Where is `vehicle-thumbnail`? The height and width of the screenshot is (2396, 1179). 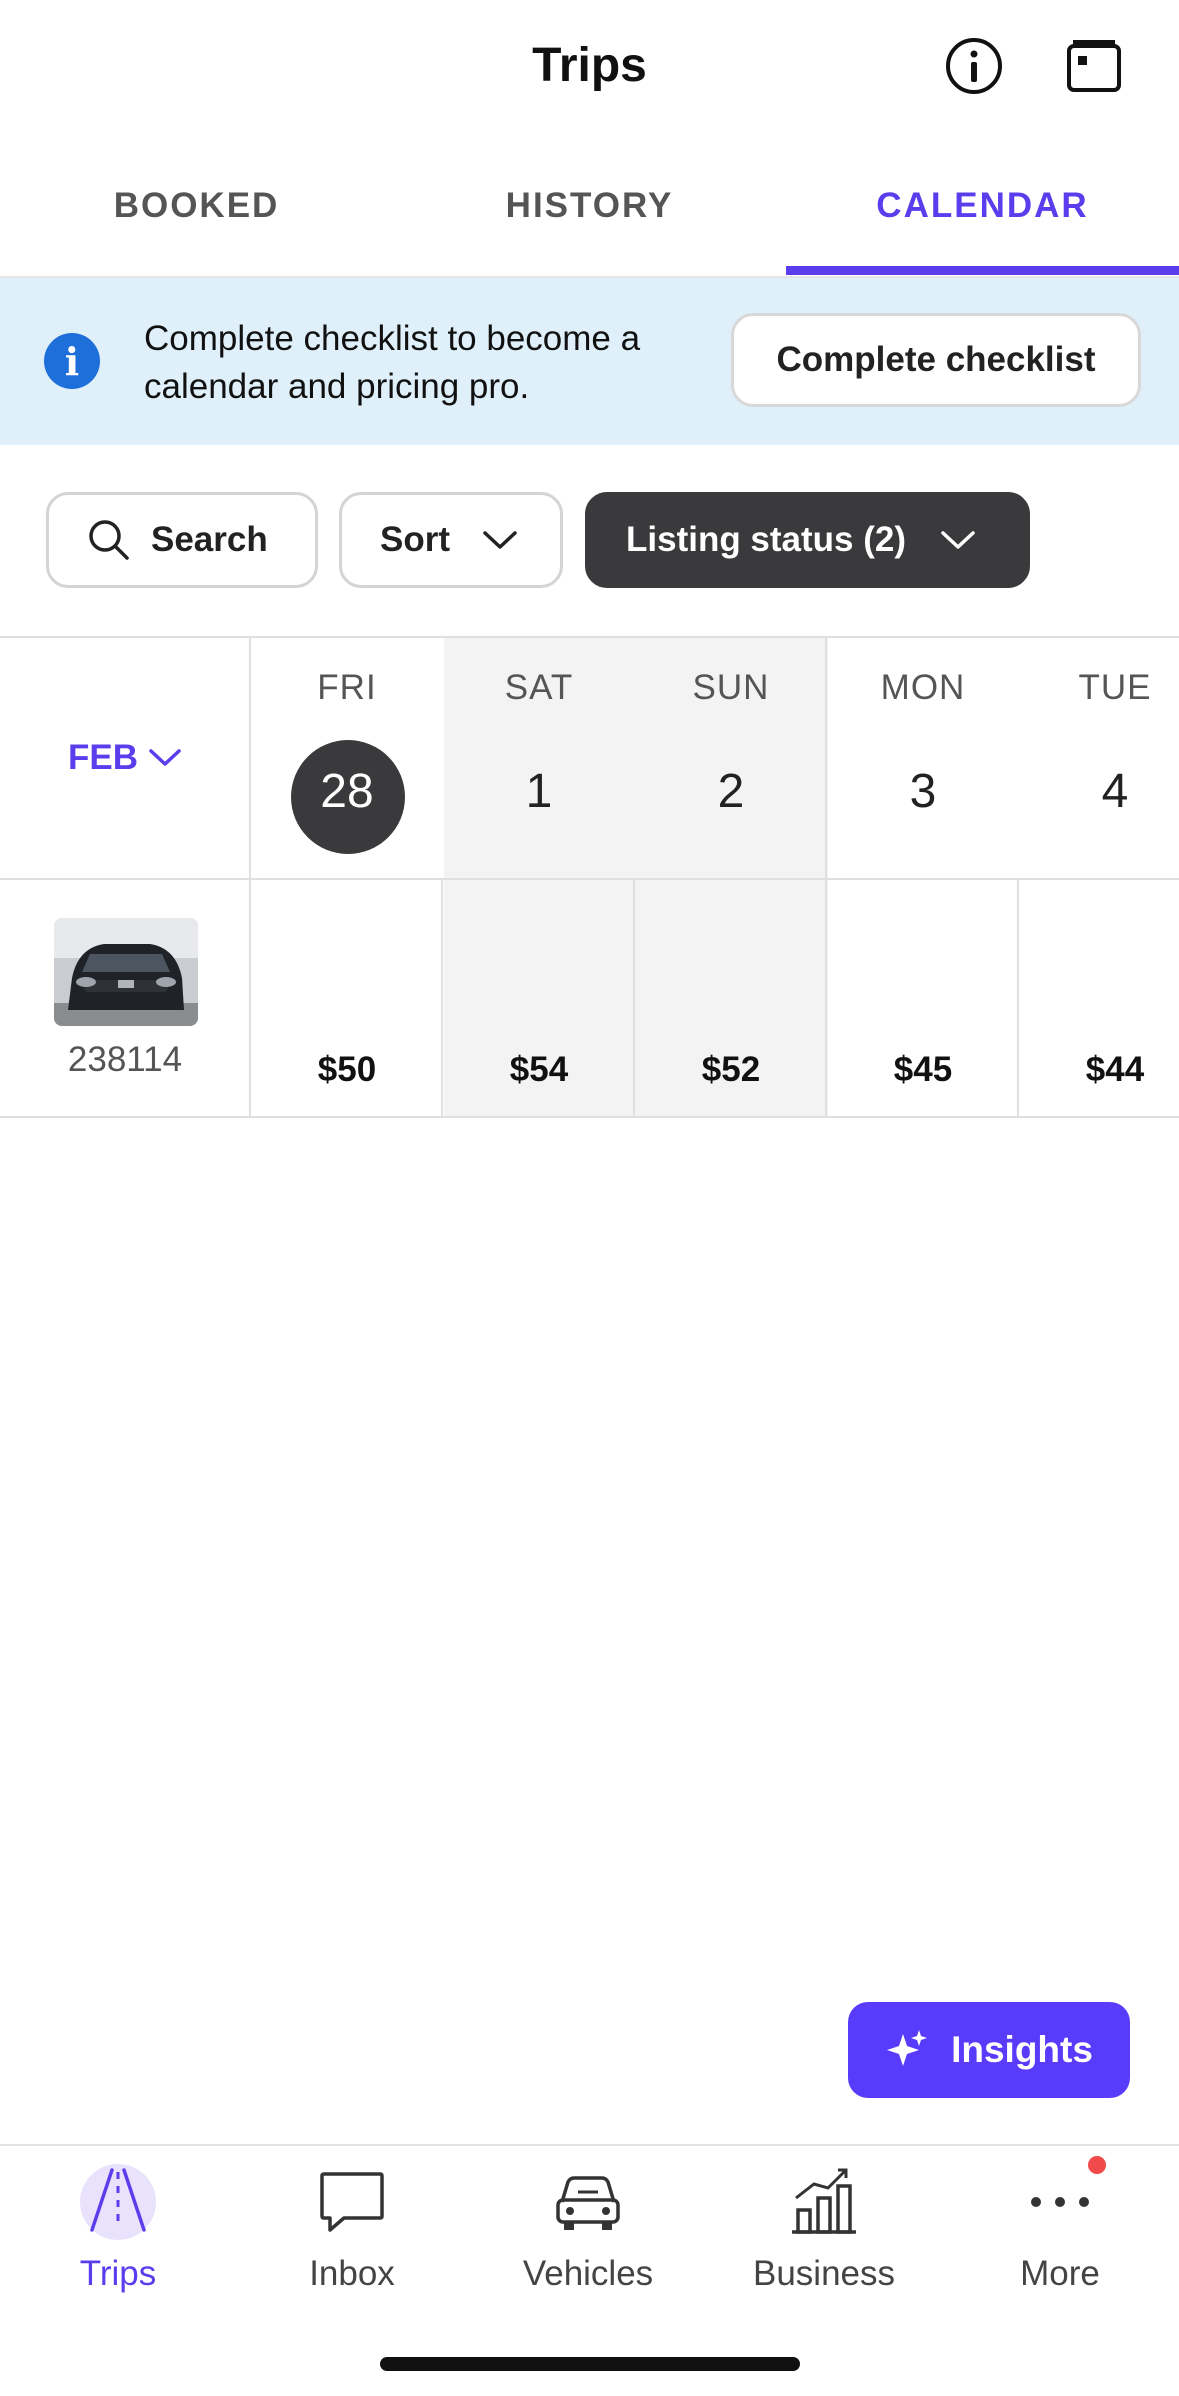 vehicle-thumbnail is located at coordinates (126, 972).